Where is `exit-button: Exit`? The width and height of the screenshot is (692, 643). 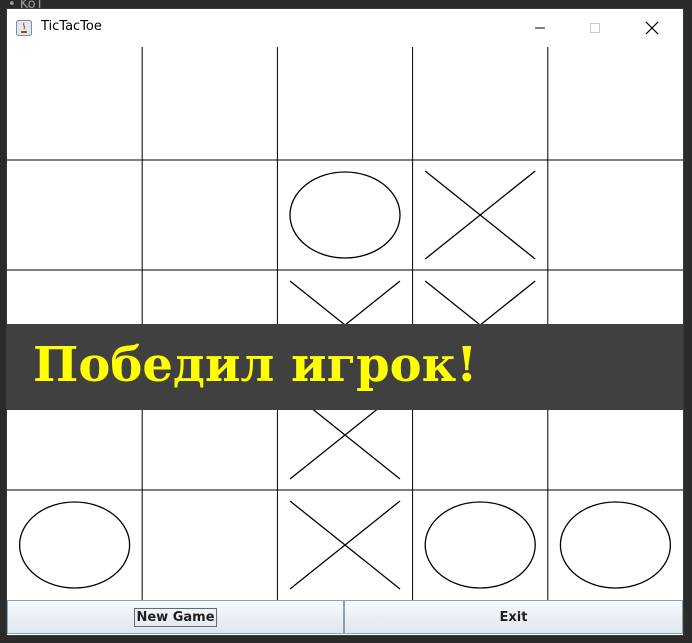 exit-button: Exit is located at coordinates (513, 617).